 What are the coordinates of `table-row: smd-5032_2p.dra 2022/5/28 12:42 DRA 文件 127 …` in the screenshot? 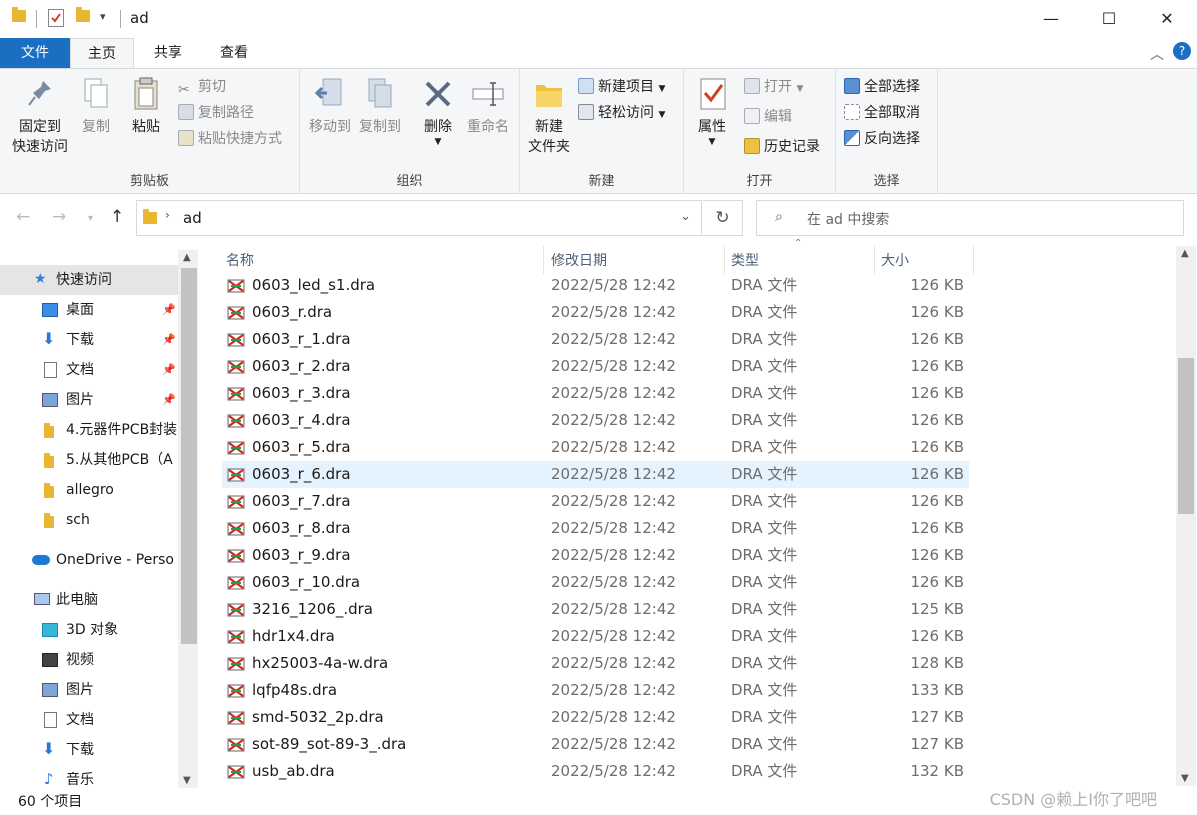 It's located at (595, 717).